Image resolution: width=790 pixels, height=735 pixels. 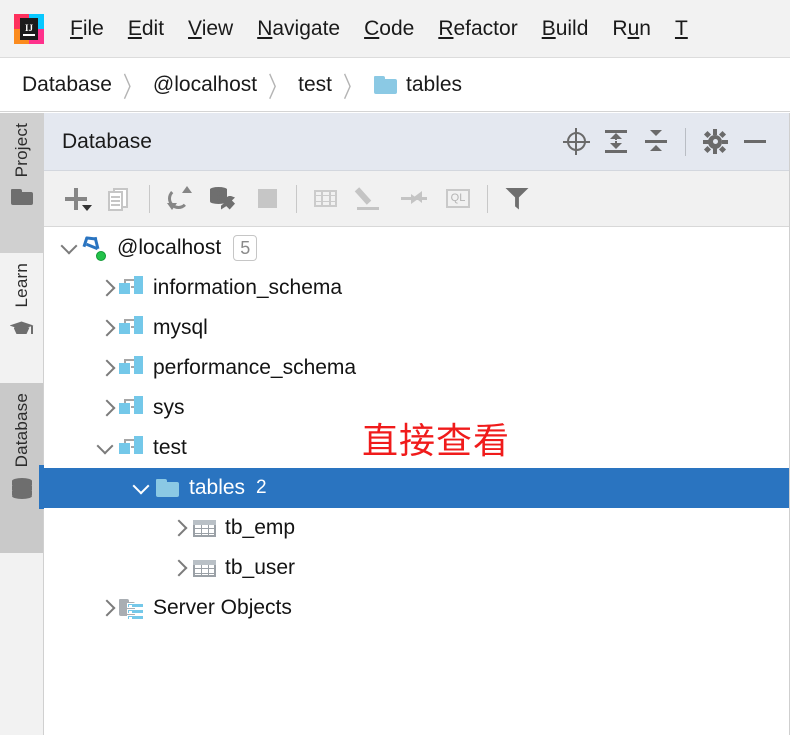 I want to click on tool-window-header-actions, so click(x=665, y=142).